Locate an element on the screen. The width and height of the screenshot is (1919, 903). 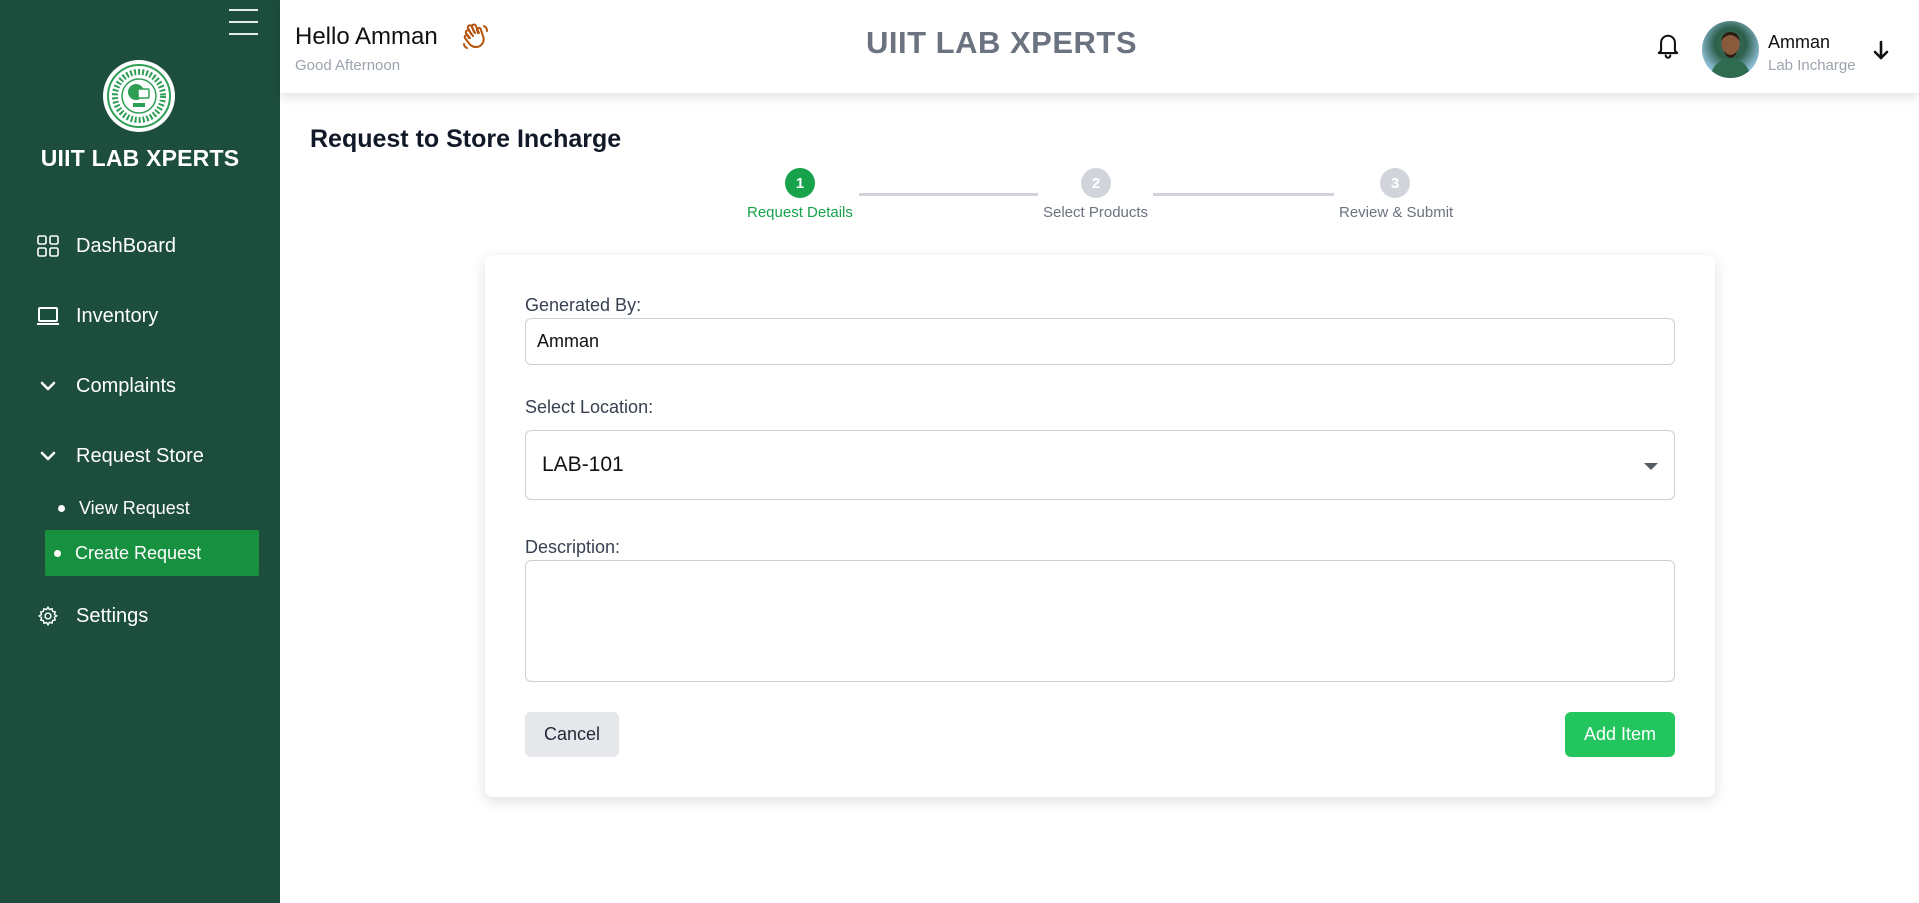
sidebar-item-inventory: Inventory is located at coordinates (97, 316).